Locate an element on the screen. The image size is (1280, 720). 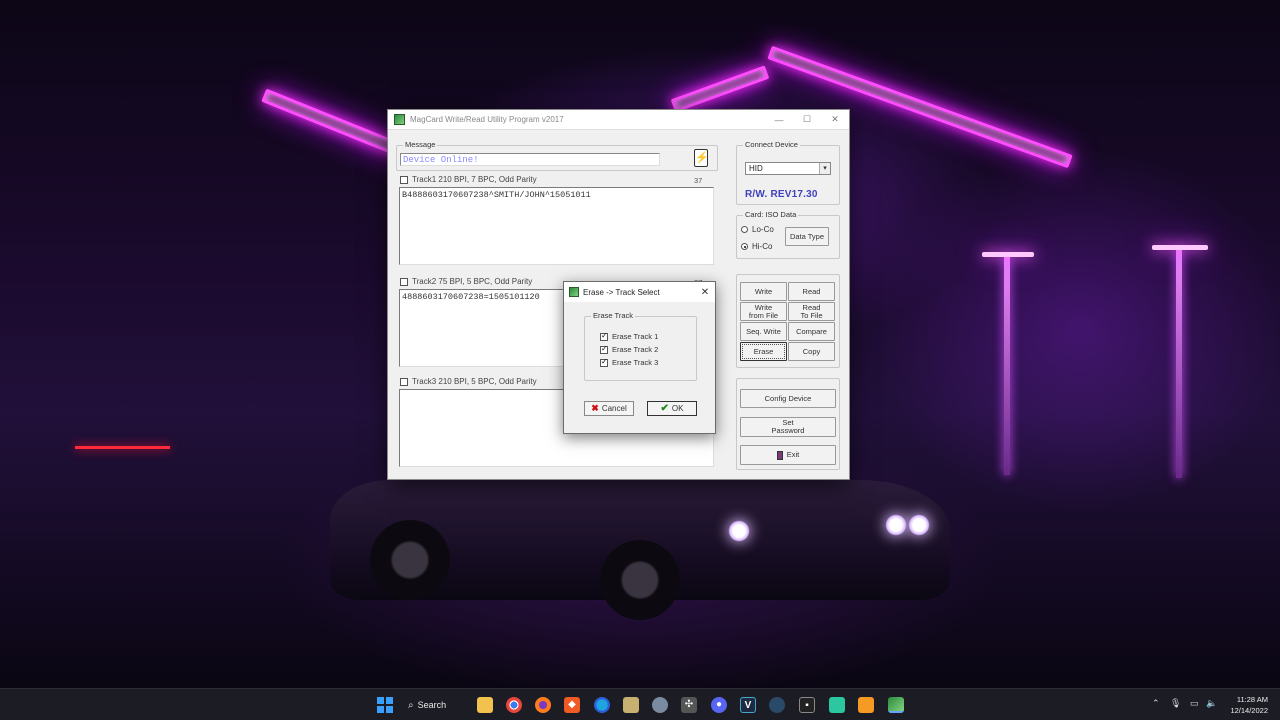
config-device-button: Config Device is located at coordinates (788, 398).